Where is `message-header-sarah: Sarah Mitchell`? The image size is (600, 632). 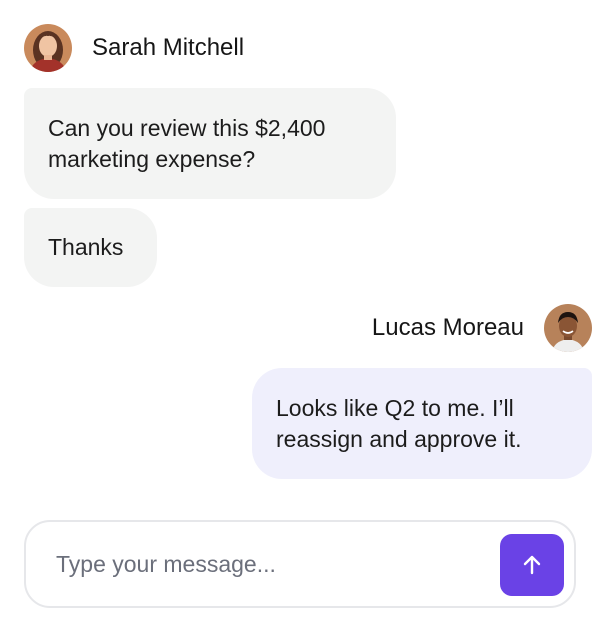 message-header-sarah: Sarah Mitchell is located at coordinates (134, 48).